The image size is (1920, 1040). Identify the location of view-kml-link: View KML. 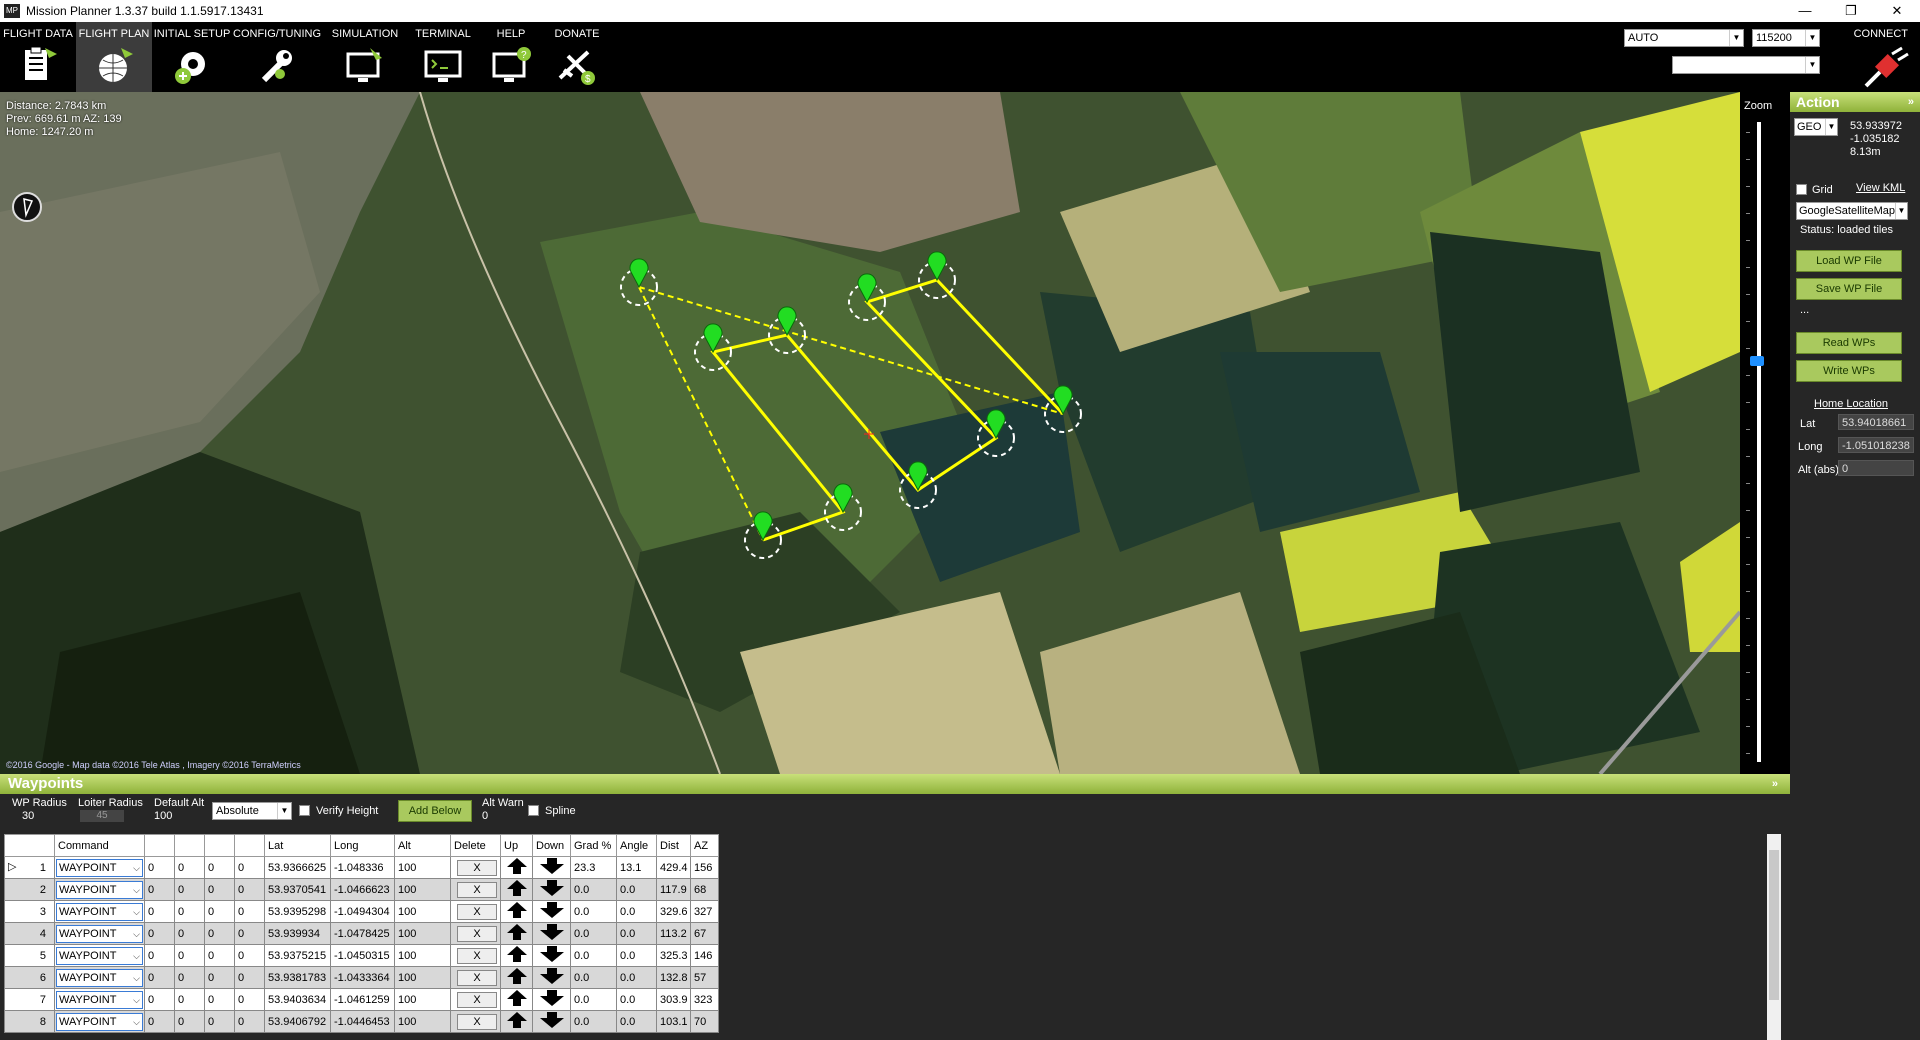
(1880, 188).